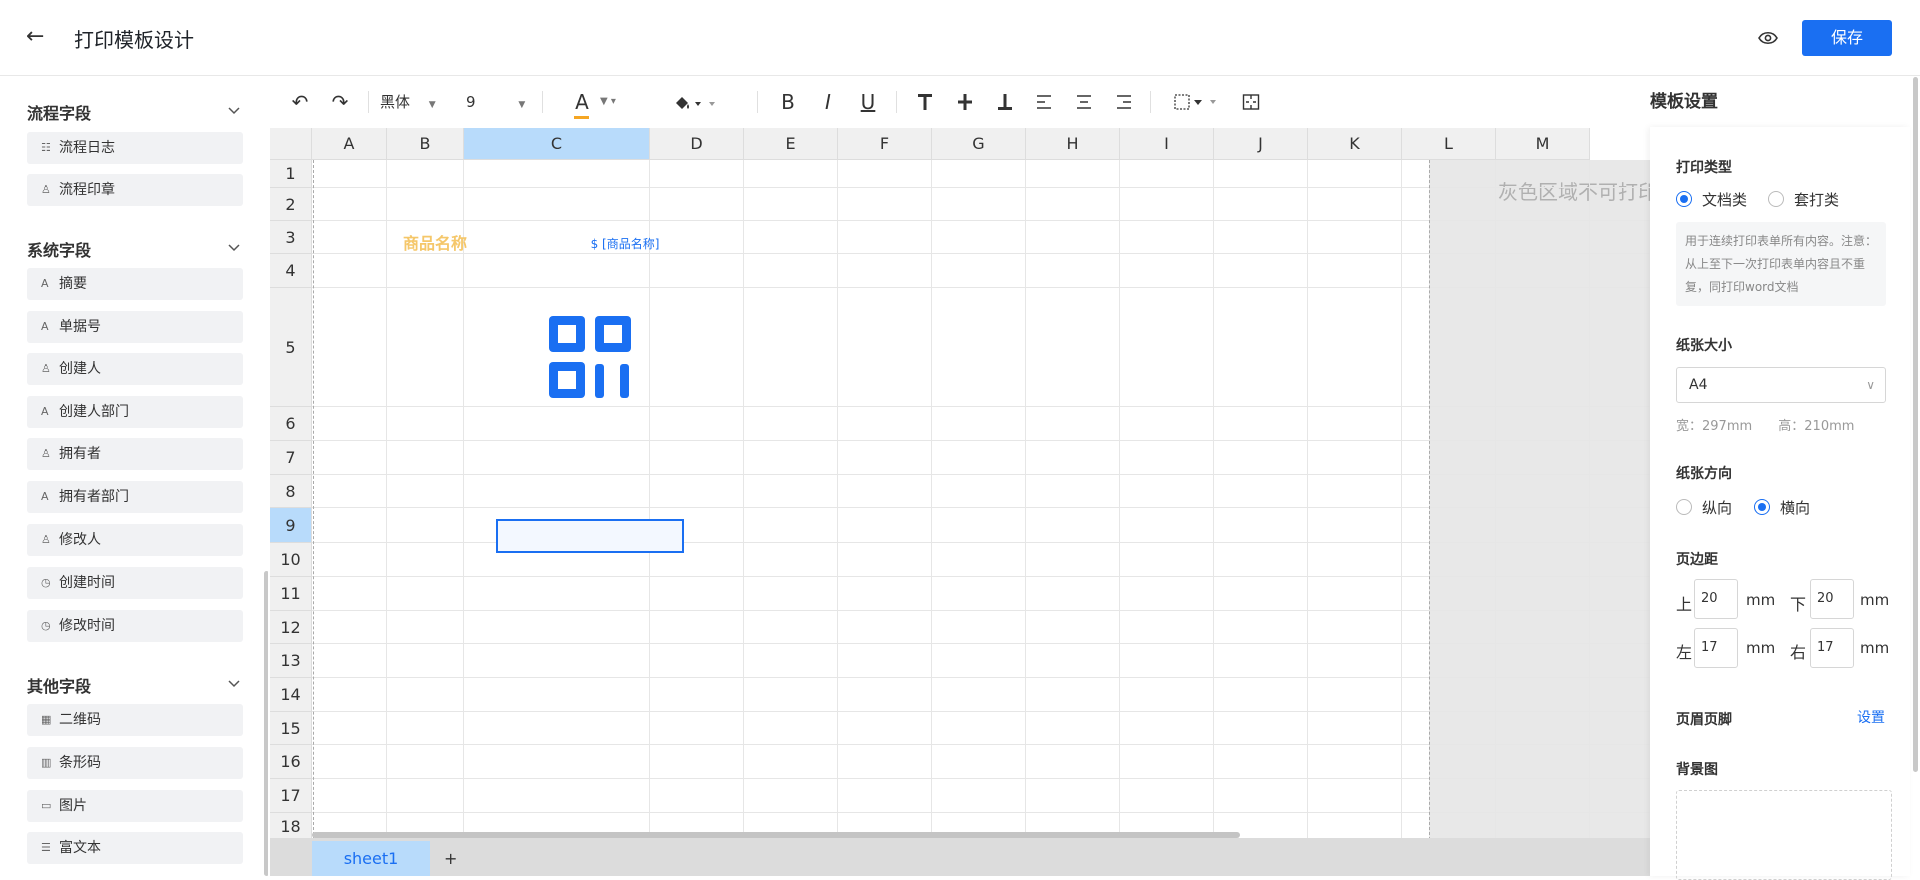 The height and width of the screenshot is (880, 1920). Describe the element at coordinates (1697, 560) in the screenshot. I see `margin-label: 页边距` at that location.